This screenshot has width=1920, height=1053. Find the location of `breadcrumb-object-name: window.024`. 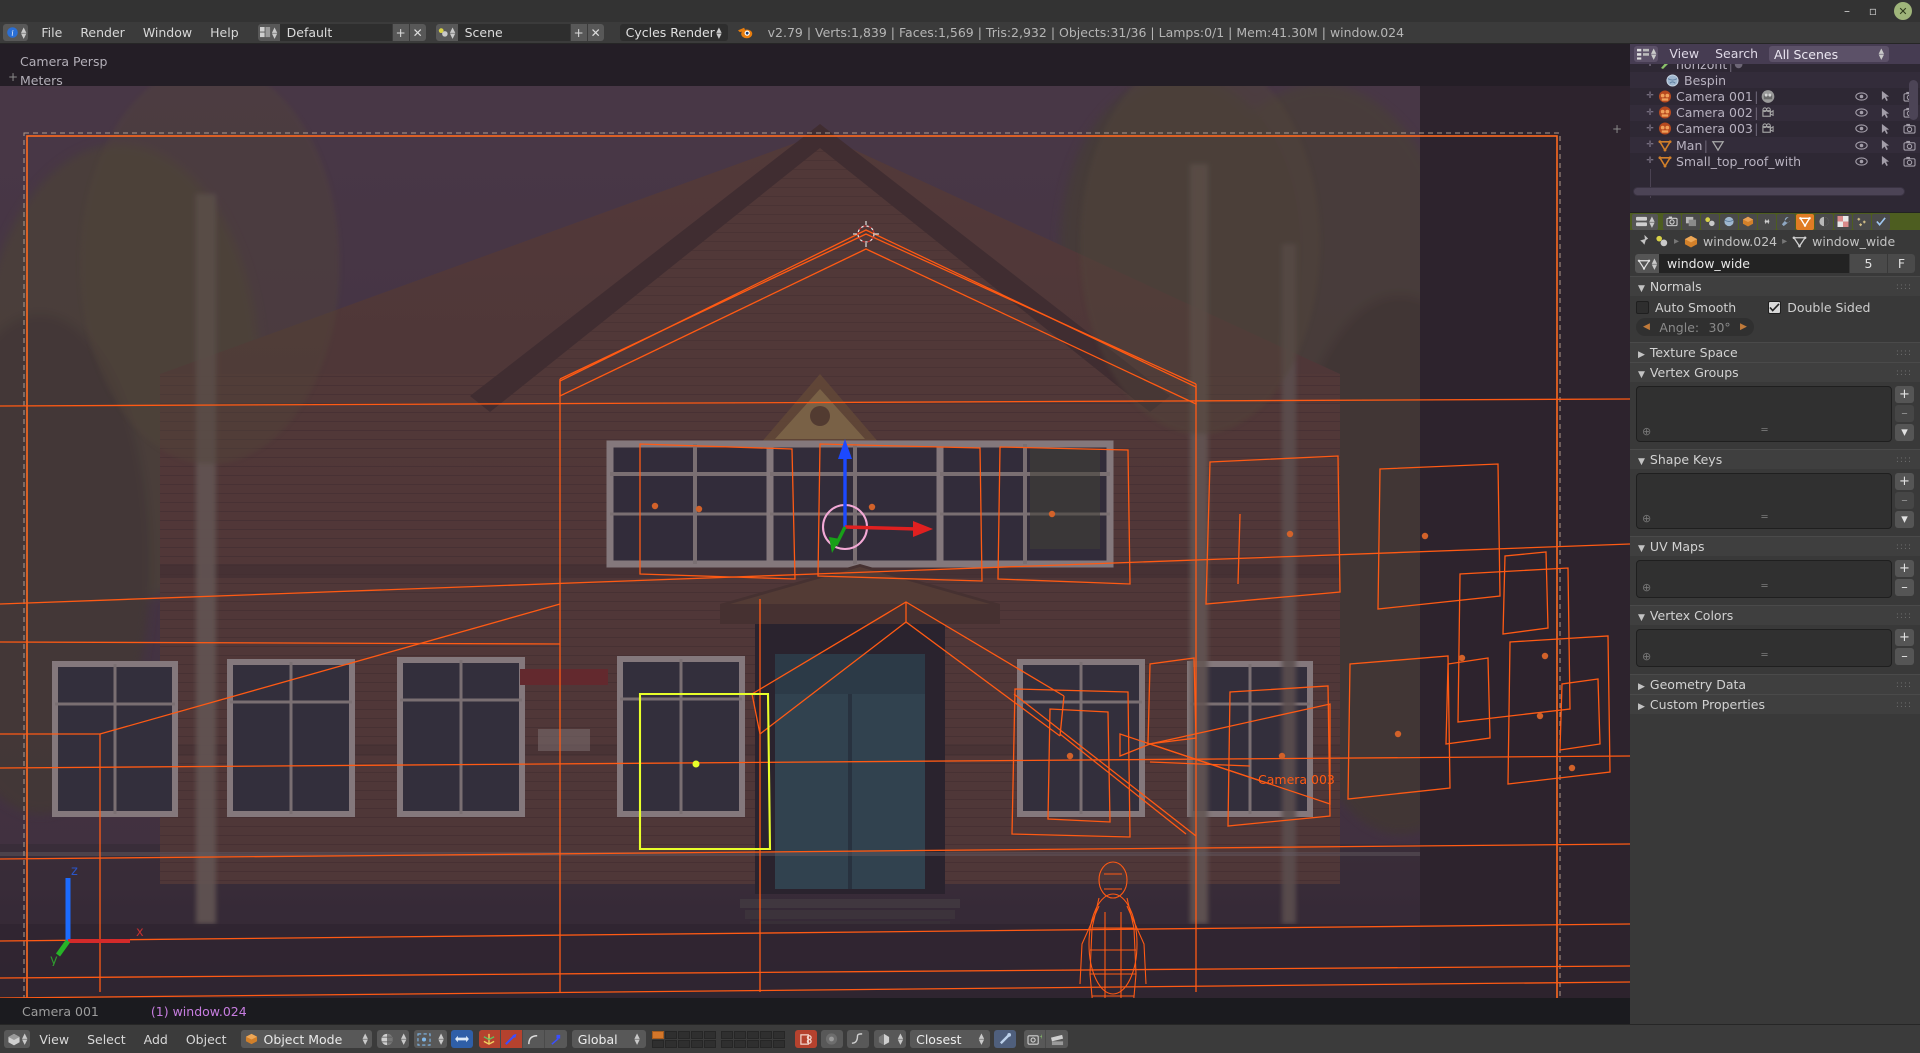

breadcrumb-object-name: window.024 is located at coordinates (1740, 241).